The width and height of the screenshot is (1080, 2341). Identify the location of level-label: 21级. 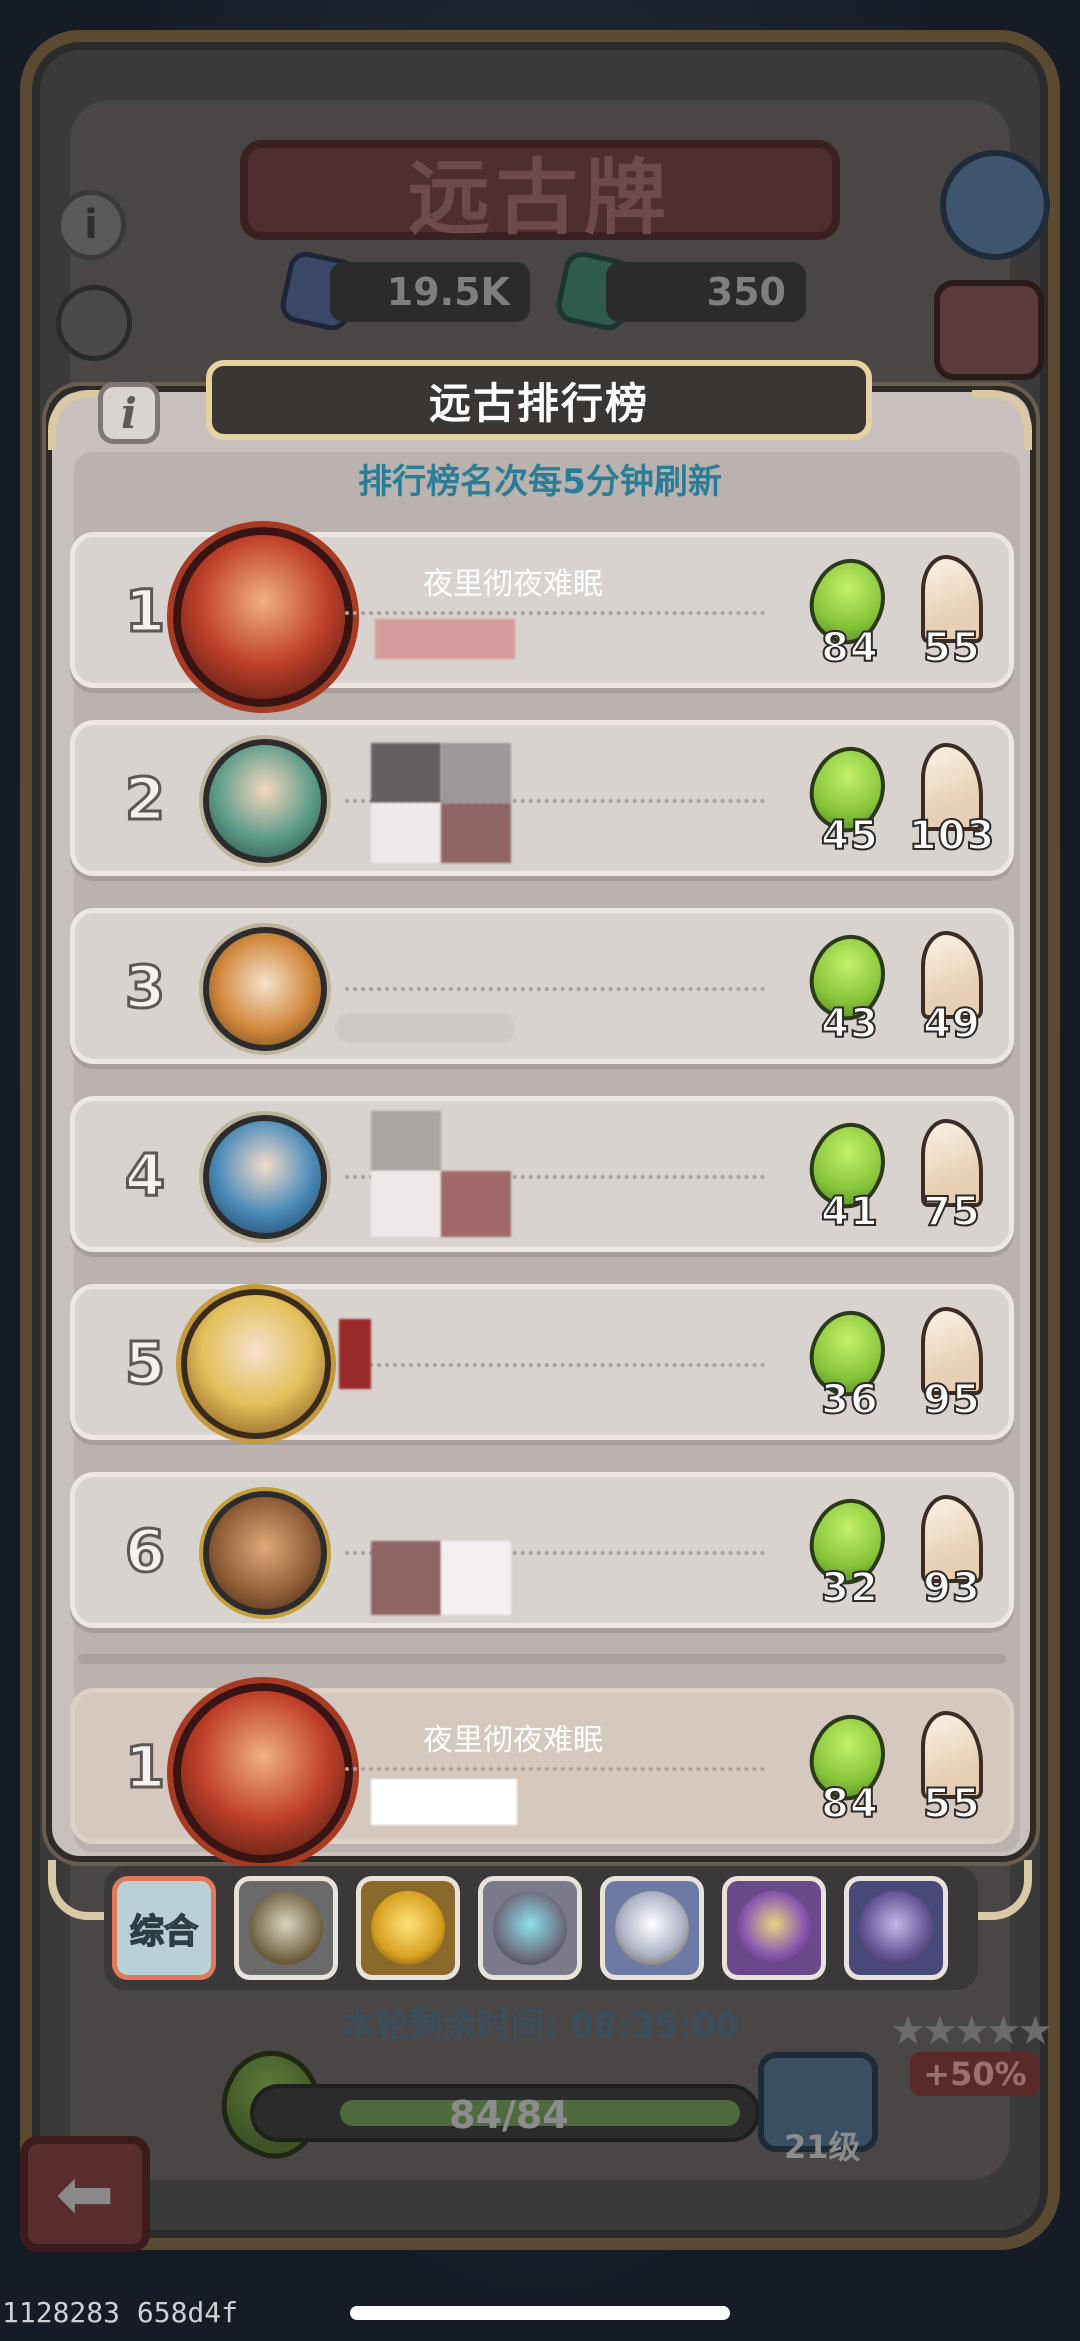
(822, 2147).